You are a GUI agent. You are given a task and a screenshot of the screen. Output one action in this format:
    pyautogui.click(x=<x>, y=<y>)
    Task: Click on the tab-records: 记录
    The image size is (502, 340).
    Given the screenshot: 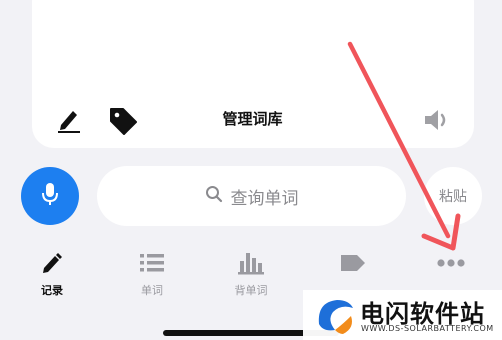 What is the action you would take?
    pyautogui.click(x=52, y=272)
    